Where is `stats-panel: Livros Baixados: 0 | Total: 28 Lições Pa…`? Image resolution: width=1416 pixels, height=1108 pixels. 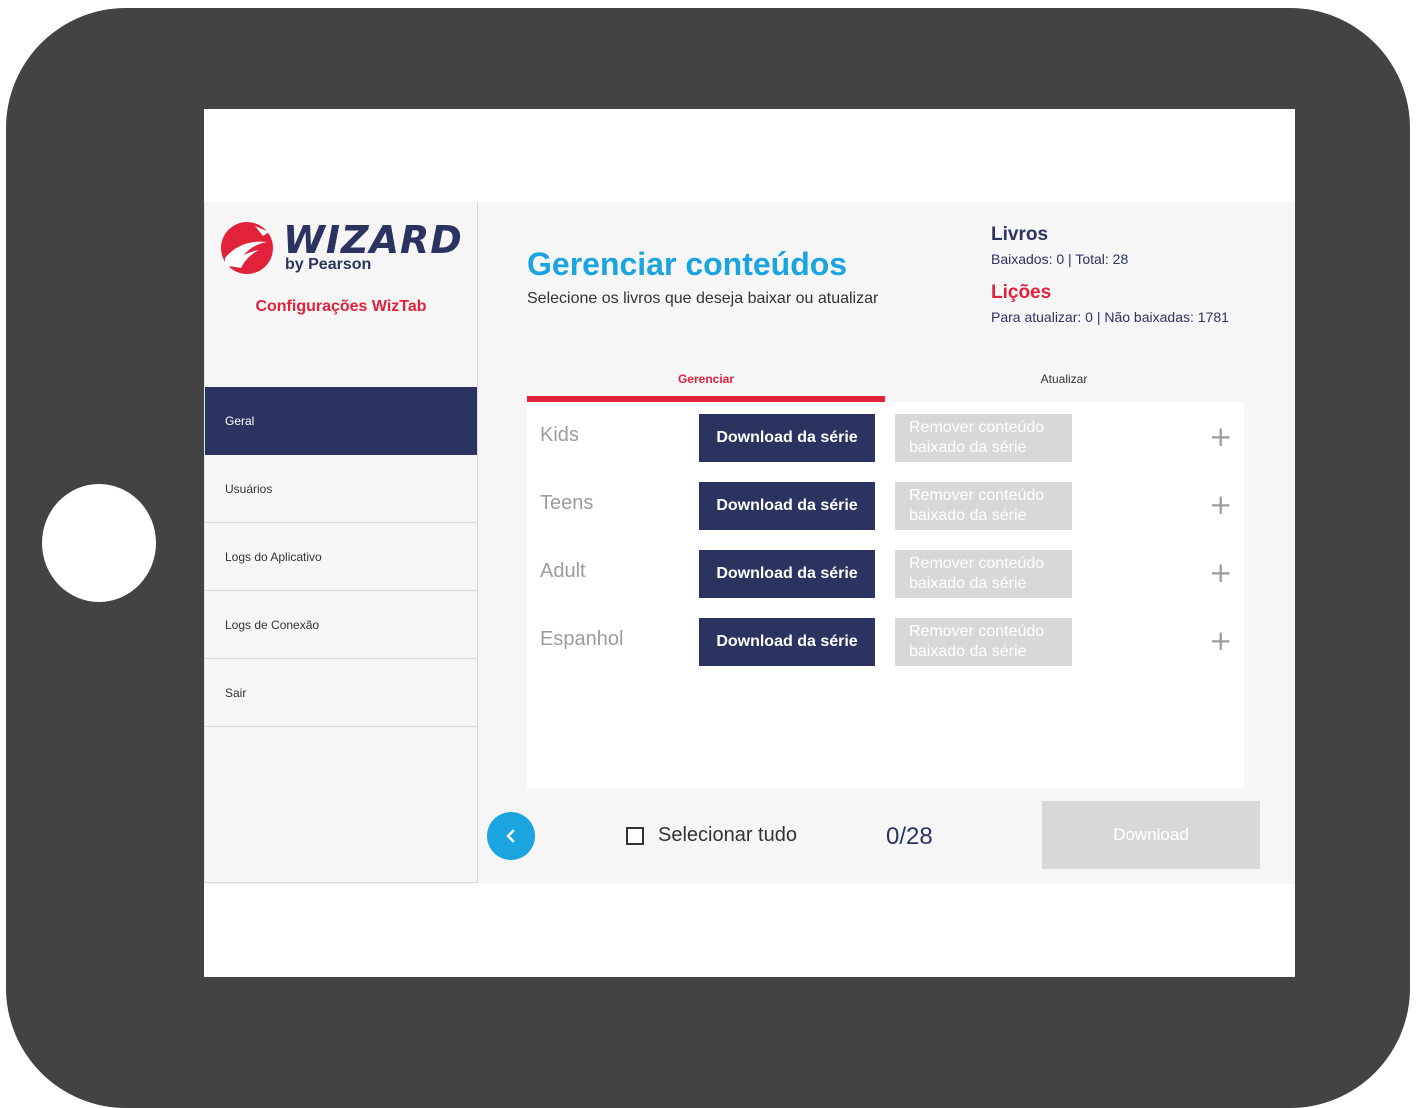
stats-panel: Livros Baixados: 0 | Total: 28 Lições Pa… is located at coordinates (1136, 274).